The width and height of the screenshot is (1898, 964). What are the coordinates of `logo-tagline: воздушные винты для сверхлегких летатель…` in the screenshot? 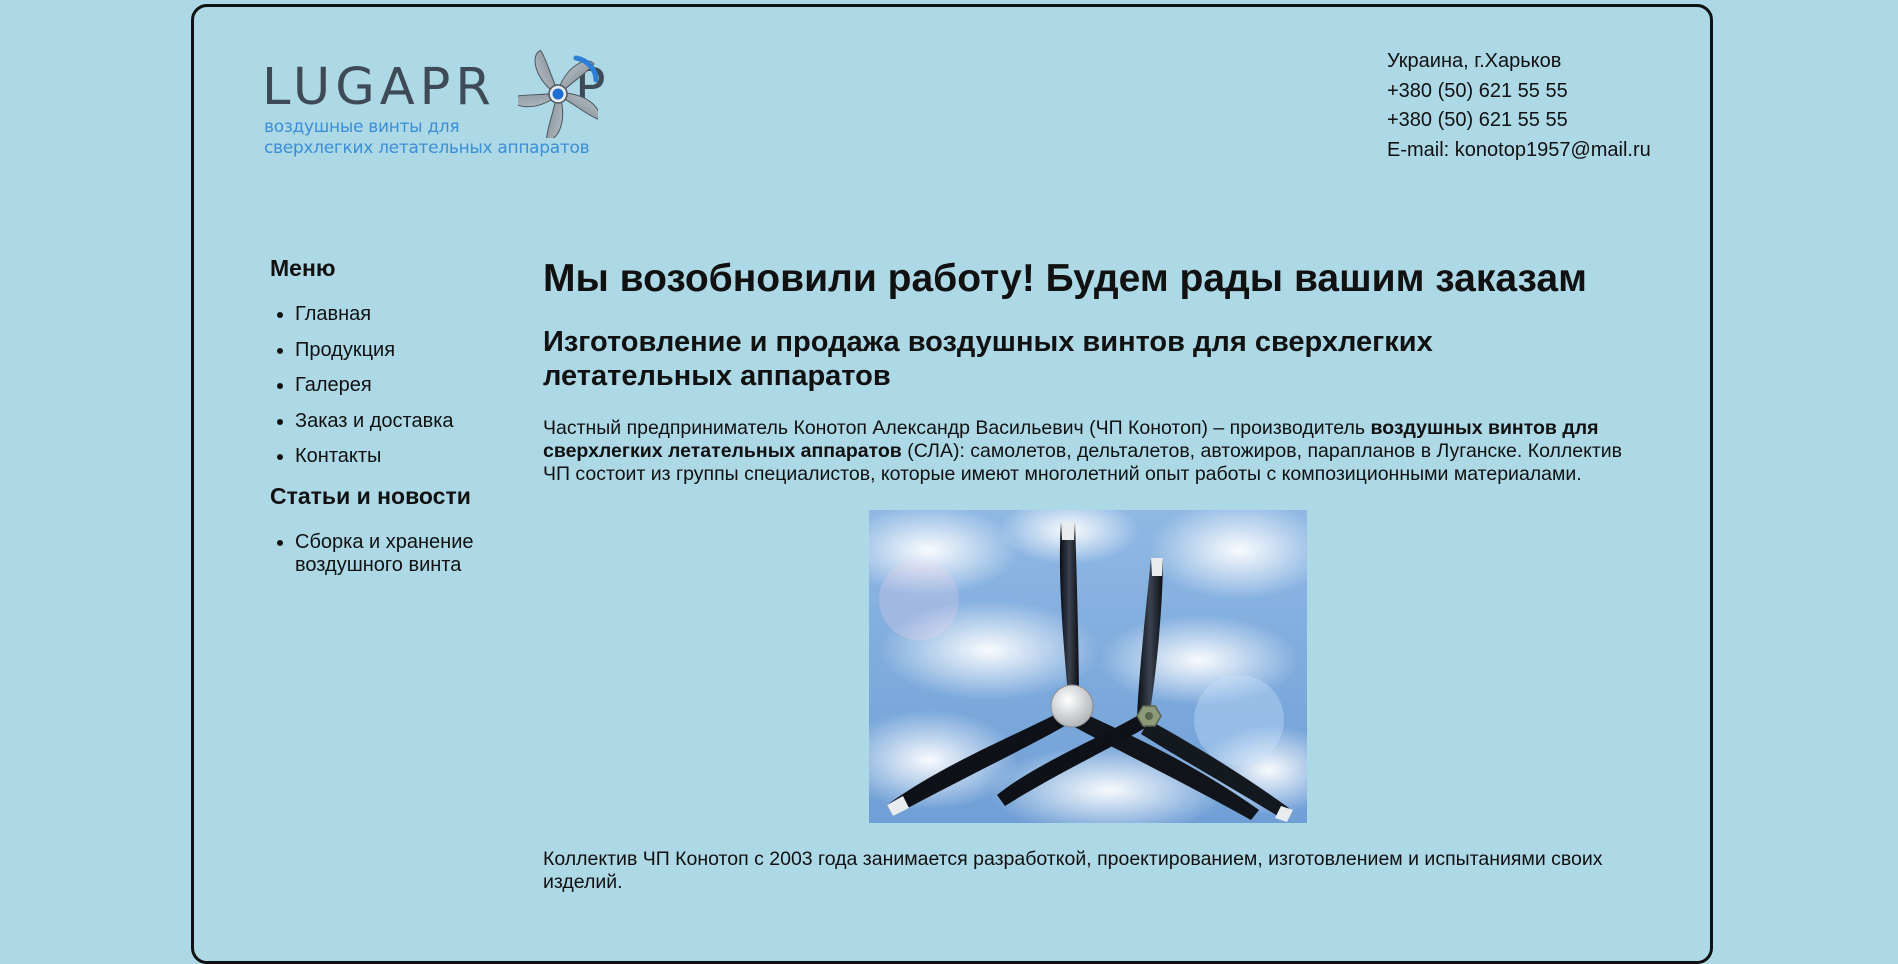 It's located at (427, 138).